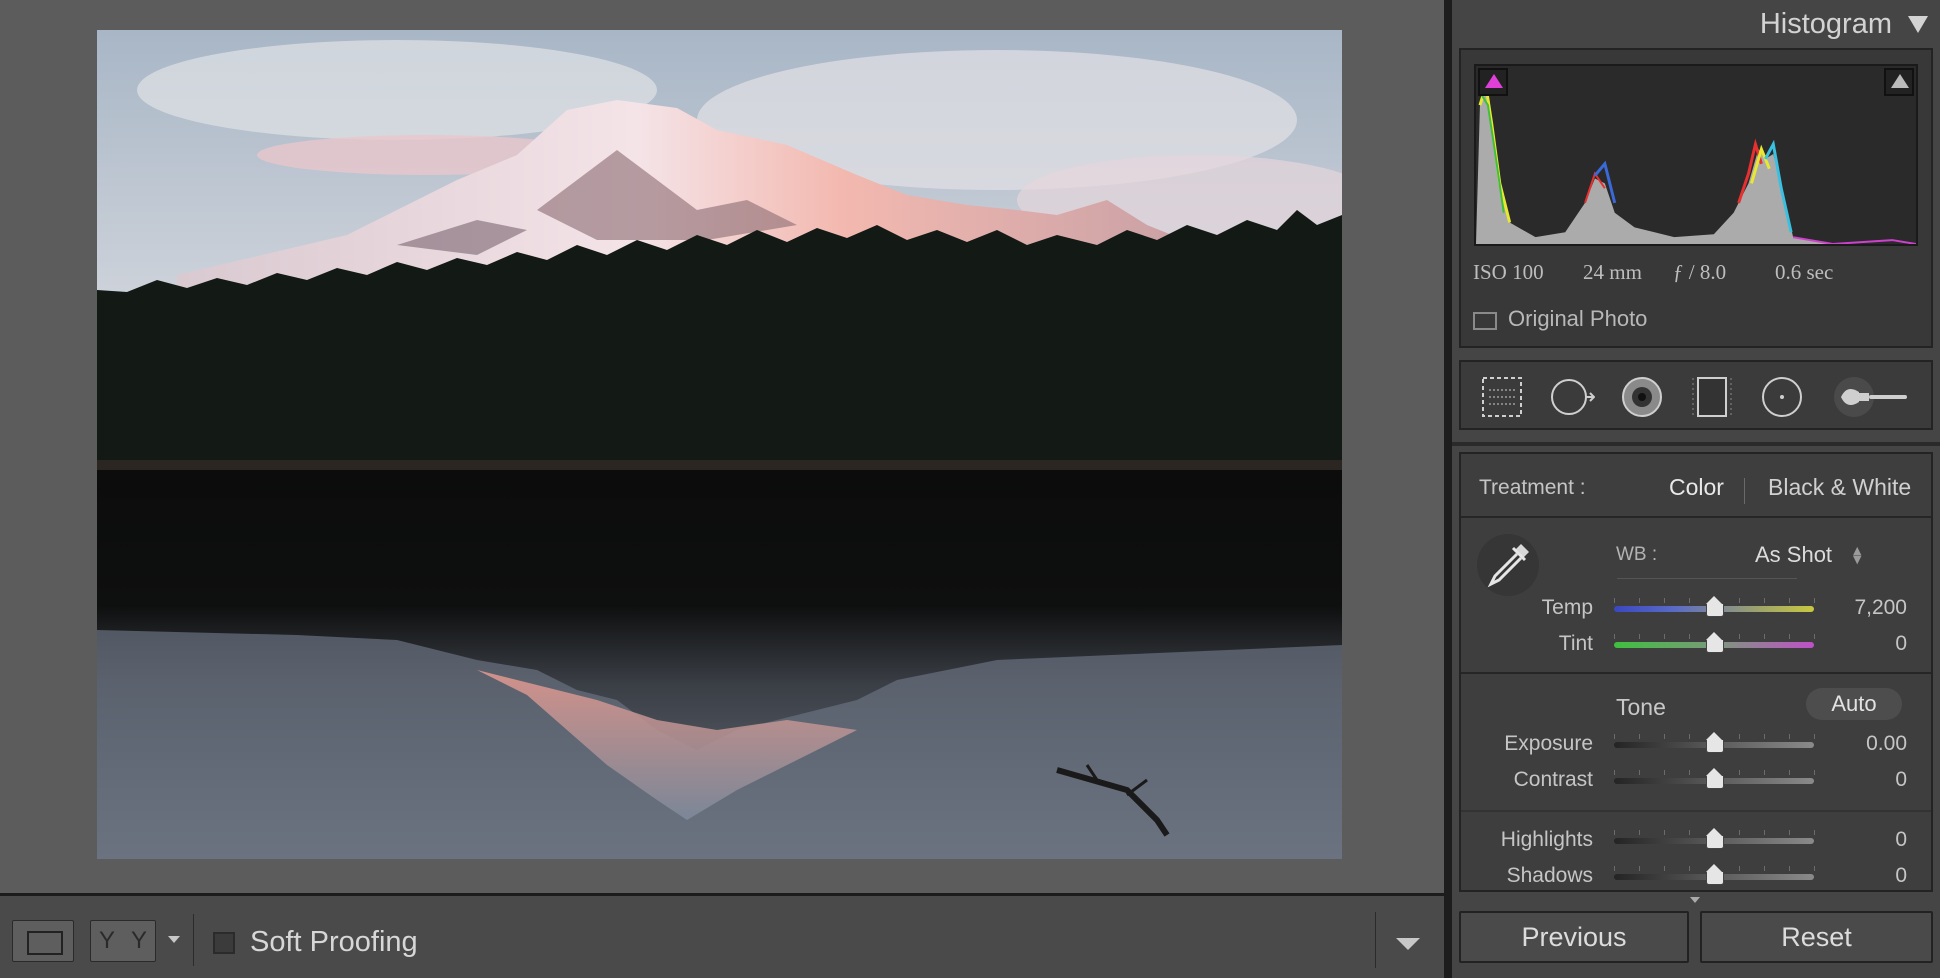 This screenshot has width=1940, height=978. I want to click on tint-slider, so click(1714, 642).